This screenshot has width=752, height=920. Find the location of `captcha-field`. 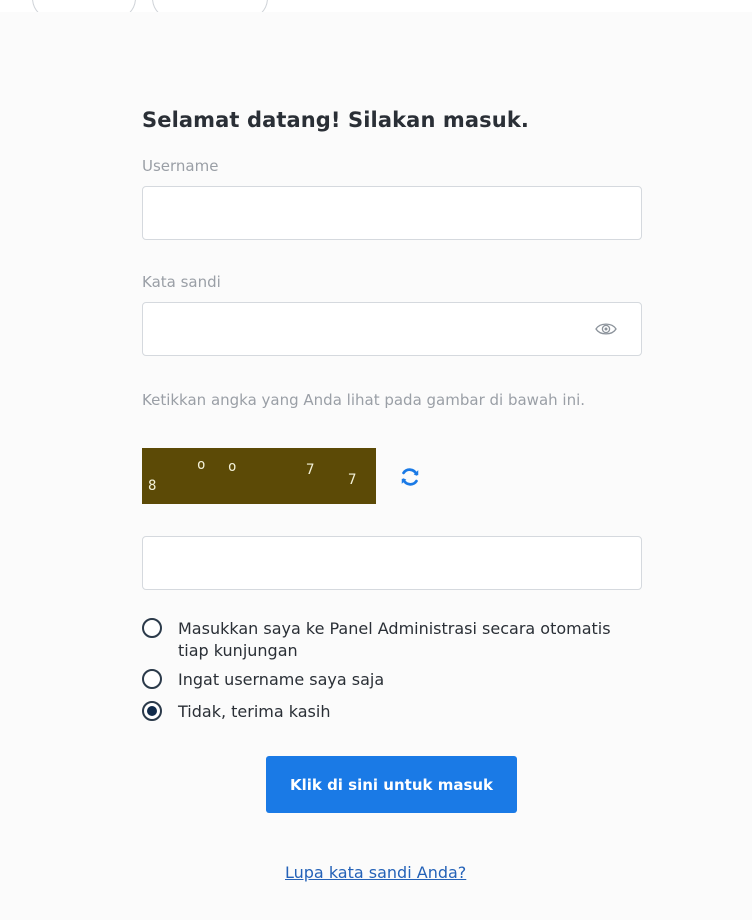

captcha-field is located at coordinates (392, 563).